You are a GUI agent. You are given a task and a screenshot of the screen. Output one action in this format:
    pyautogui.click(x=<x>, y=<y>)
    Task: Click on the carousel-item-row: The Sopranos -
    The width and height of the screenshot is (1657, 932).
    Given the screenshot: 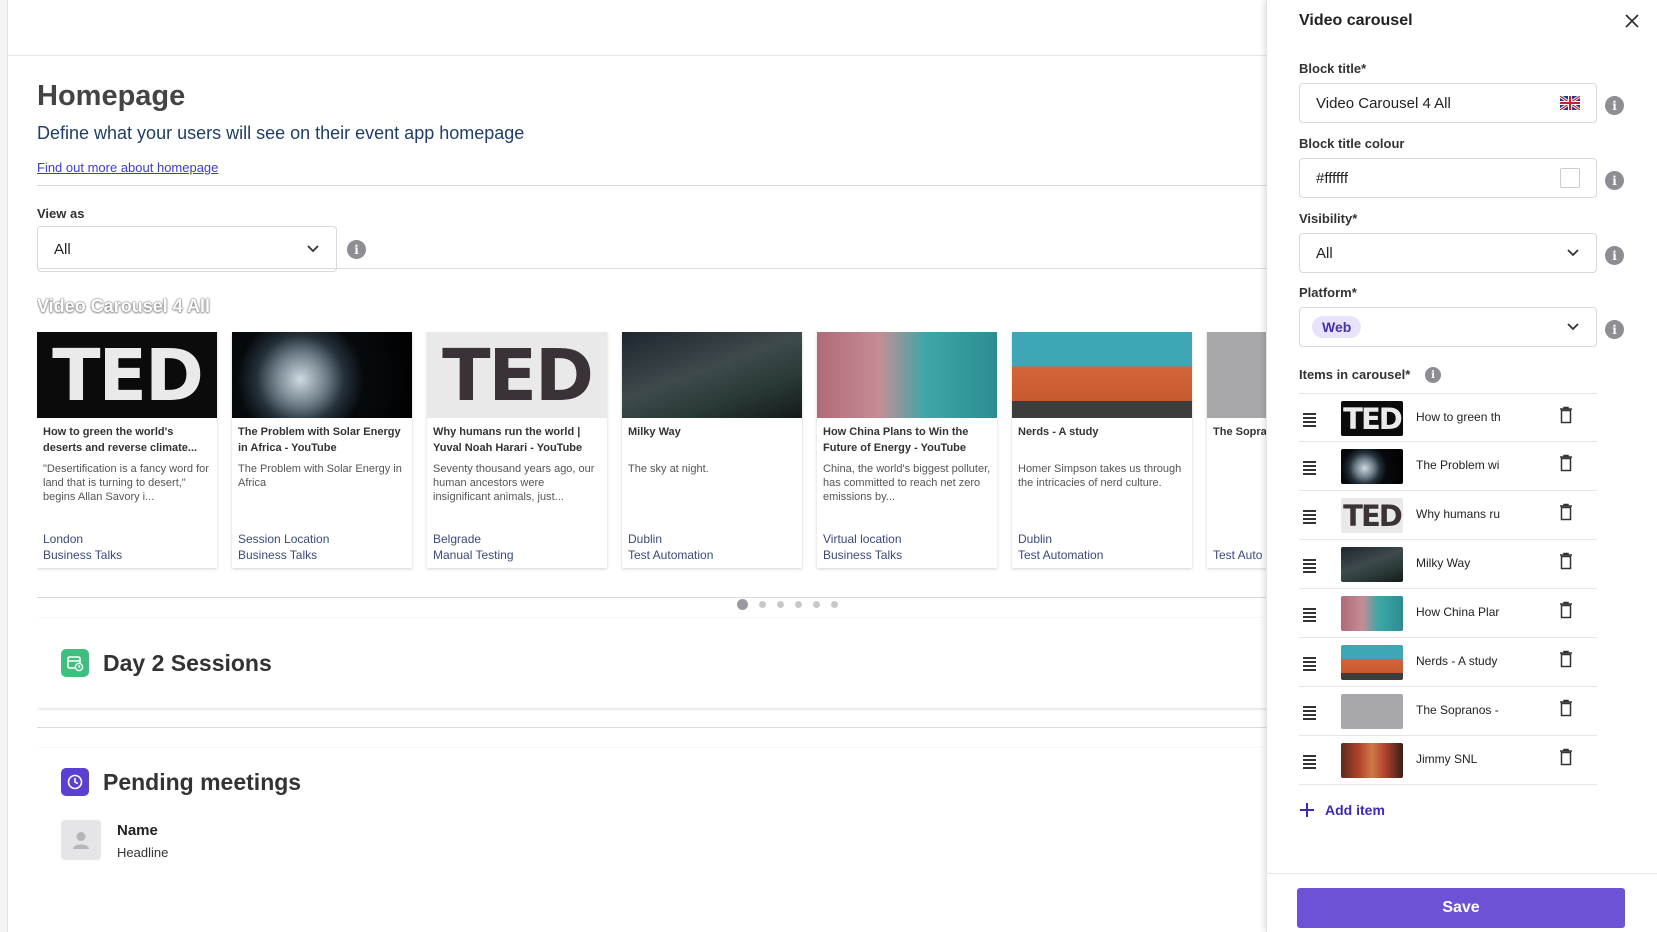 What is the action you would take?
    pyautogui.click(x=1448, y=711)
    